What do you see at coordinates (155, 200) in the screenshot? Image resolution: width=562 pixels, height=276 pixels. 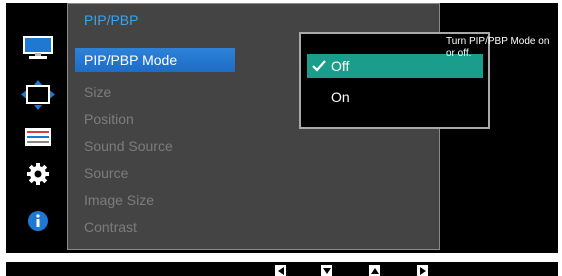 I see `menu-item-image-size: Image Size` at bounding box center [155, 200].